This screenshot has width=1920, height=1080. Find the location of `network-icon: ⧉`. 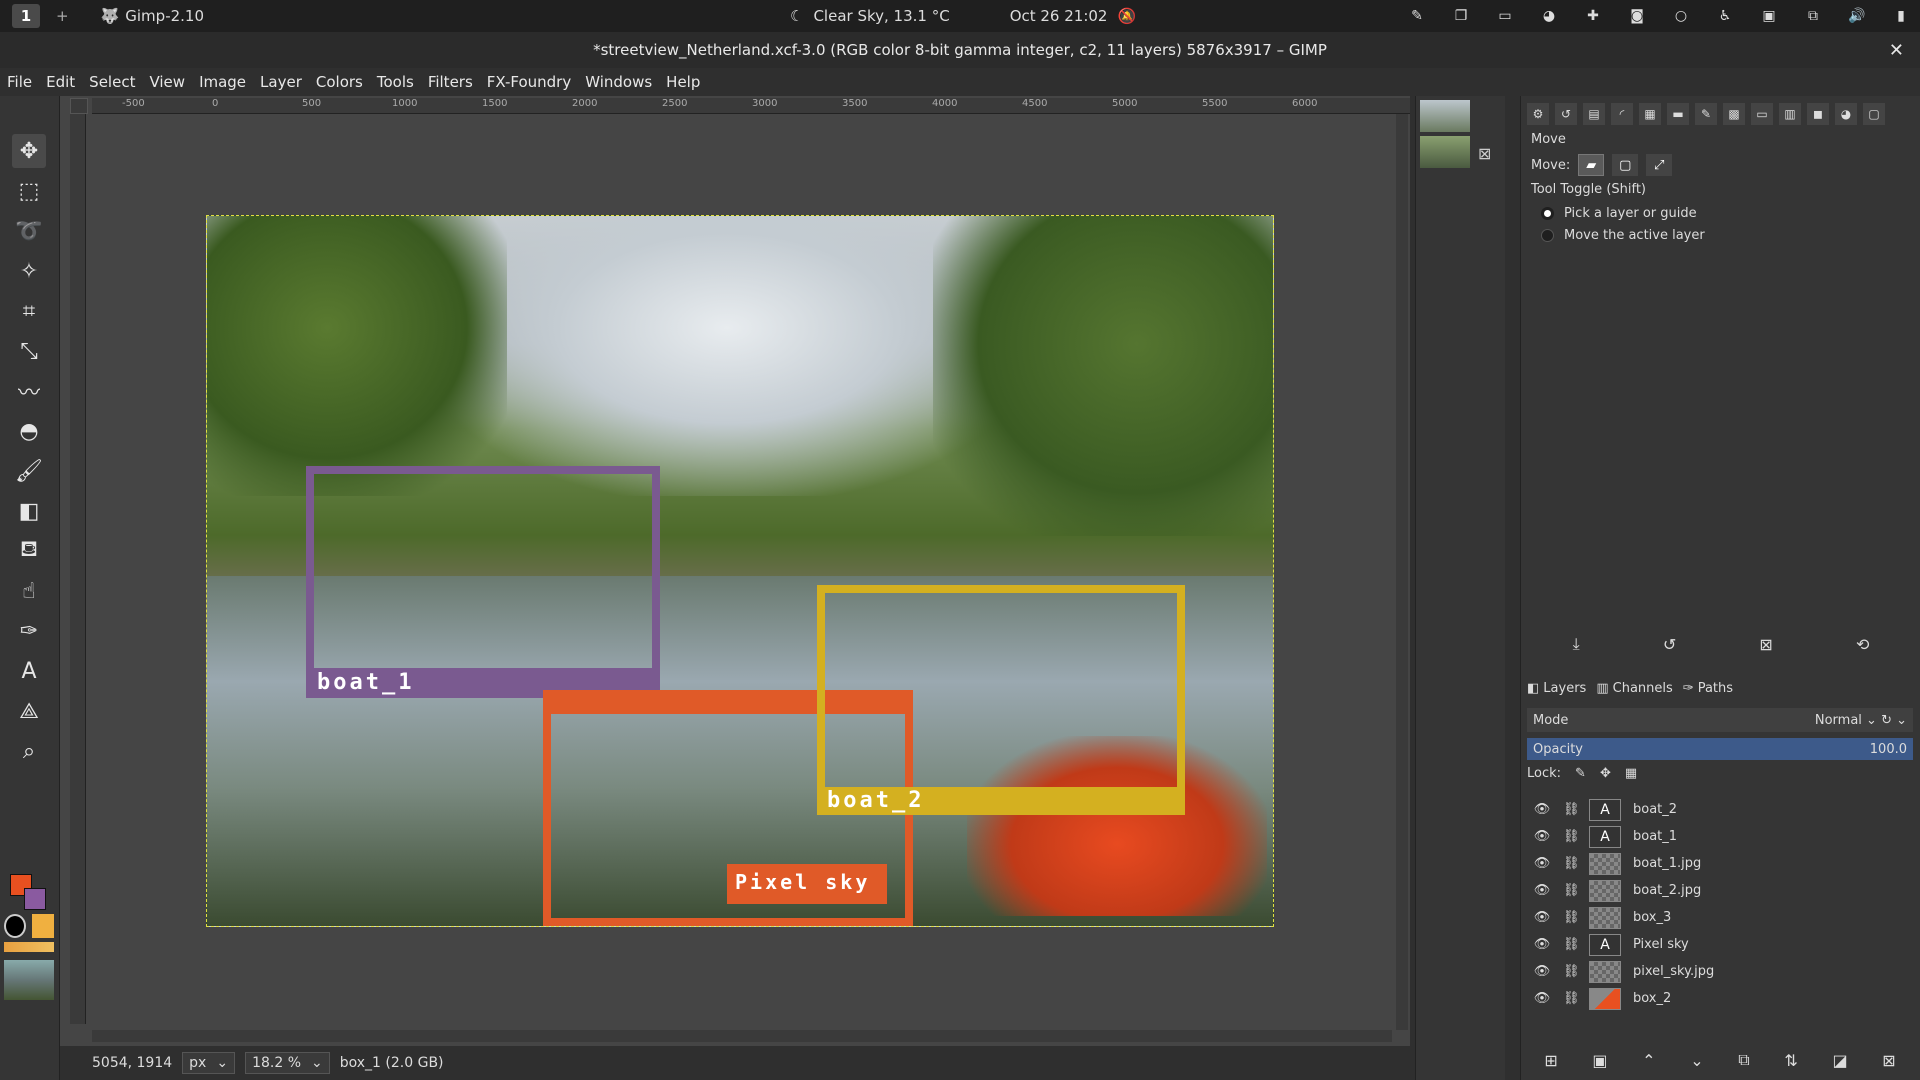

network-icon: ⧉ is located at coordinates (1813, 16).